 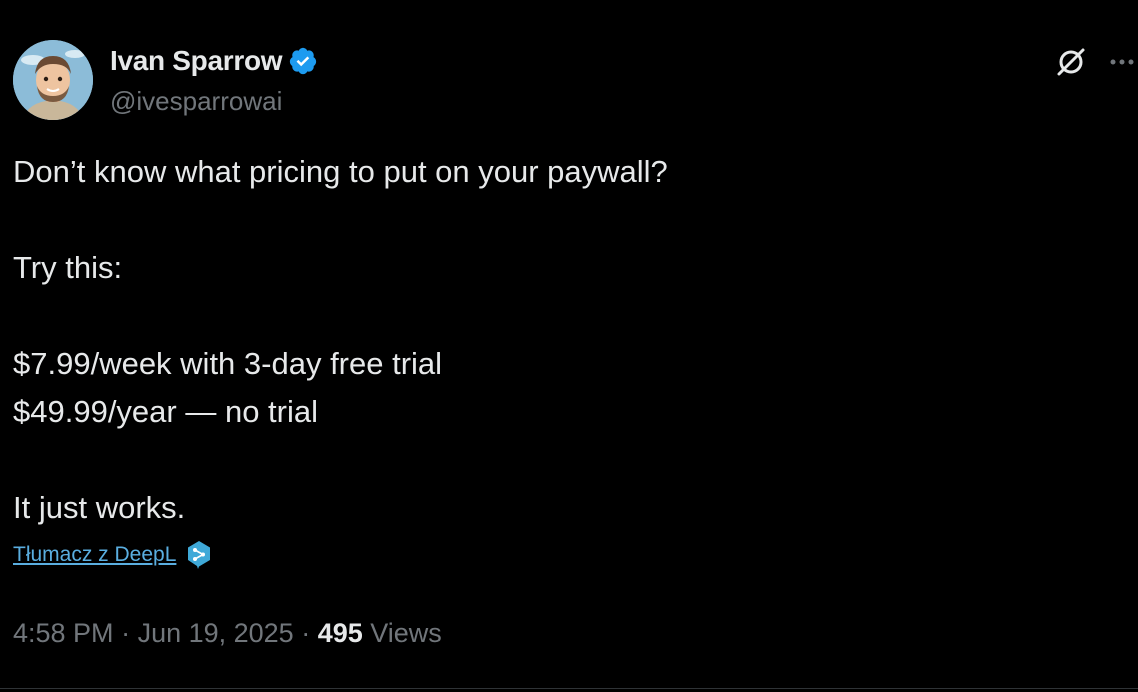 I want to click on author-handle: @ivesparrowai, so click(x=196, y=101).